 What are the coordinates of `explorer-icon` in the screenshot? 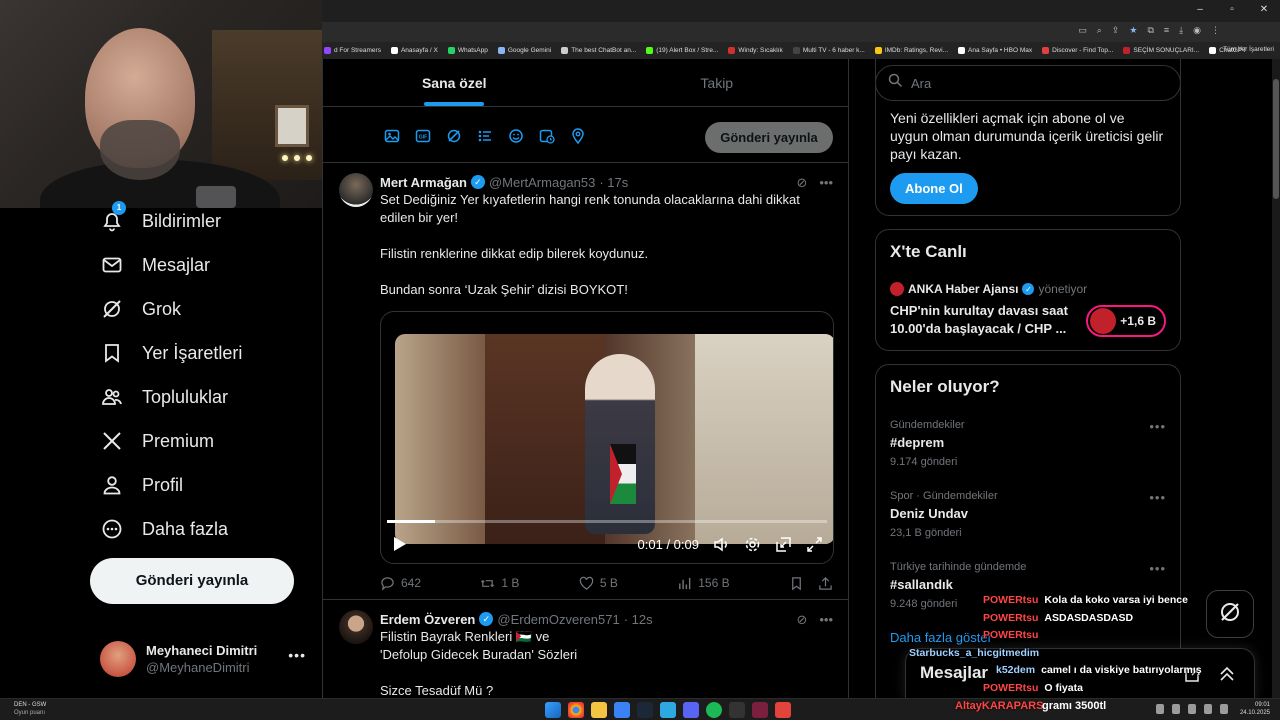 It's located at (599, 710).